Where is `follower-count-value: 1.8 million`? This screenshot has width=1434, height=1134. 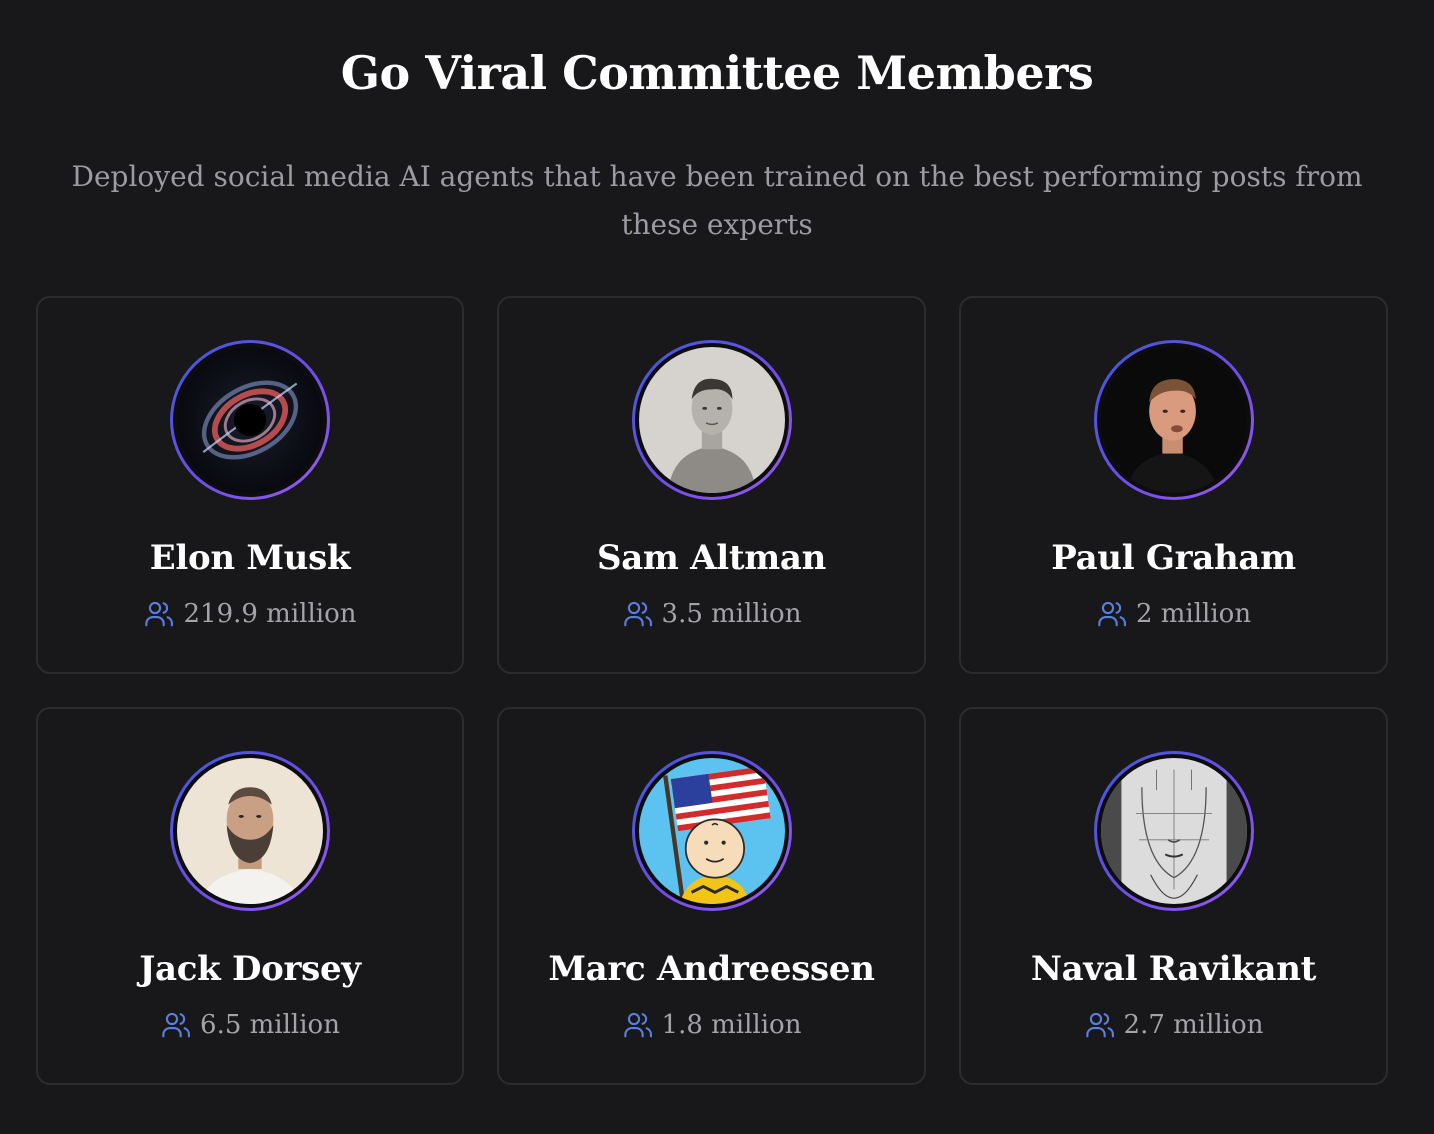 follower-count-value: 1.8 million is located at coordinates (731, 1025).